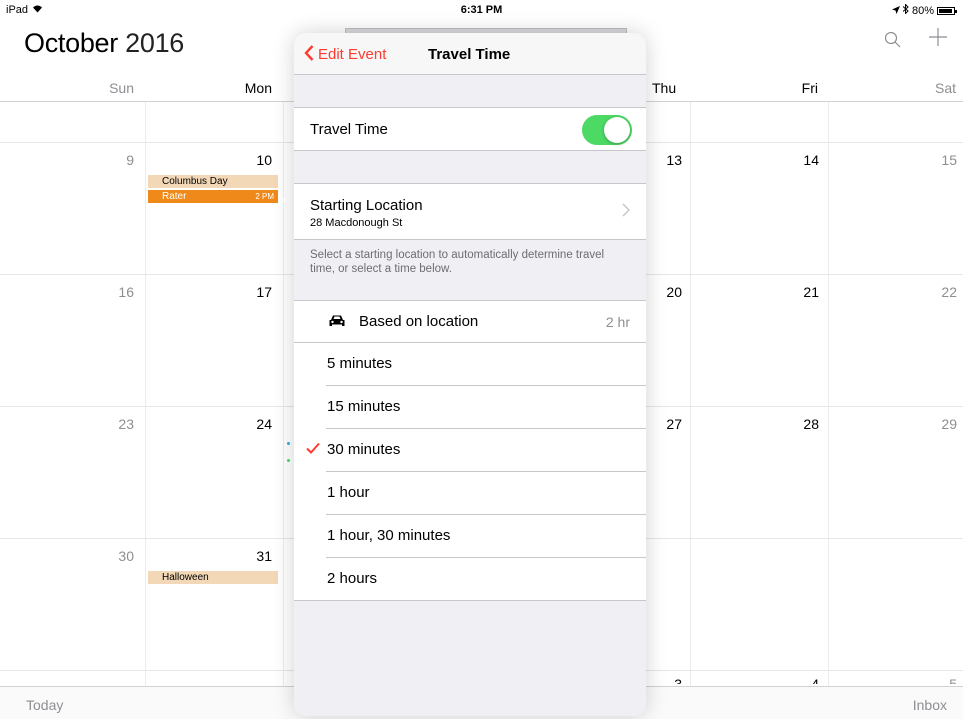 This screenshot has height=719, width=963. Describe the element at coordinates (470, 211) in the screenshot. I see `starting-location-row: Starting Location 28 Macdonough St` at that location.